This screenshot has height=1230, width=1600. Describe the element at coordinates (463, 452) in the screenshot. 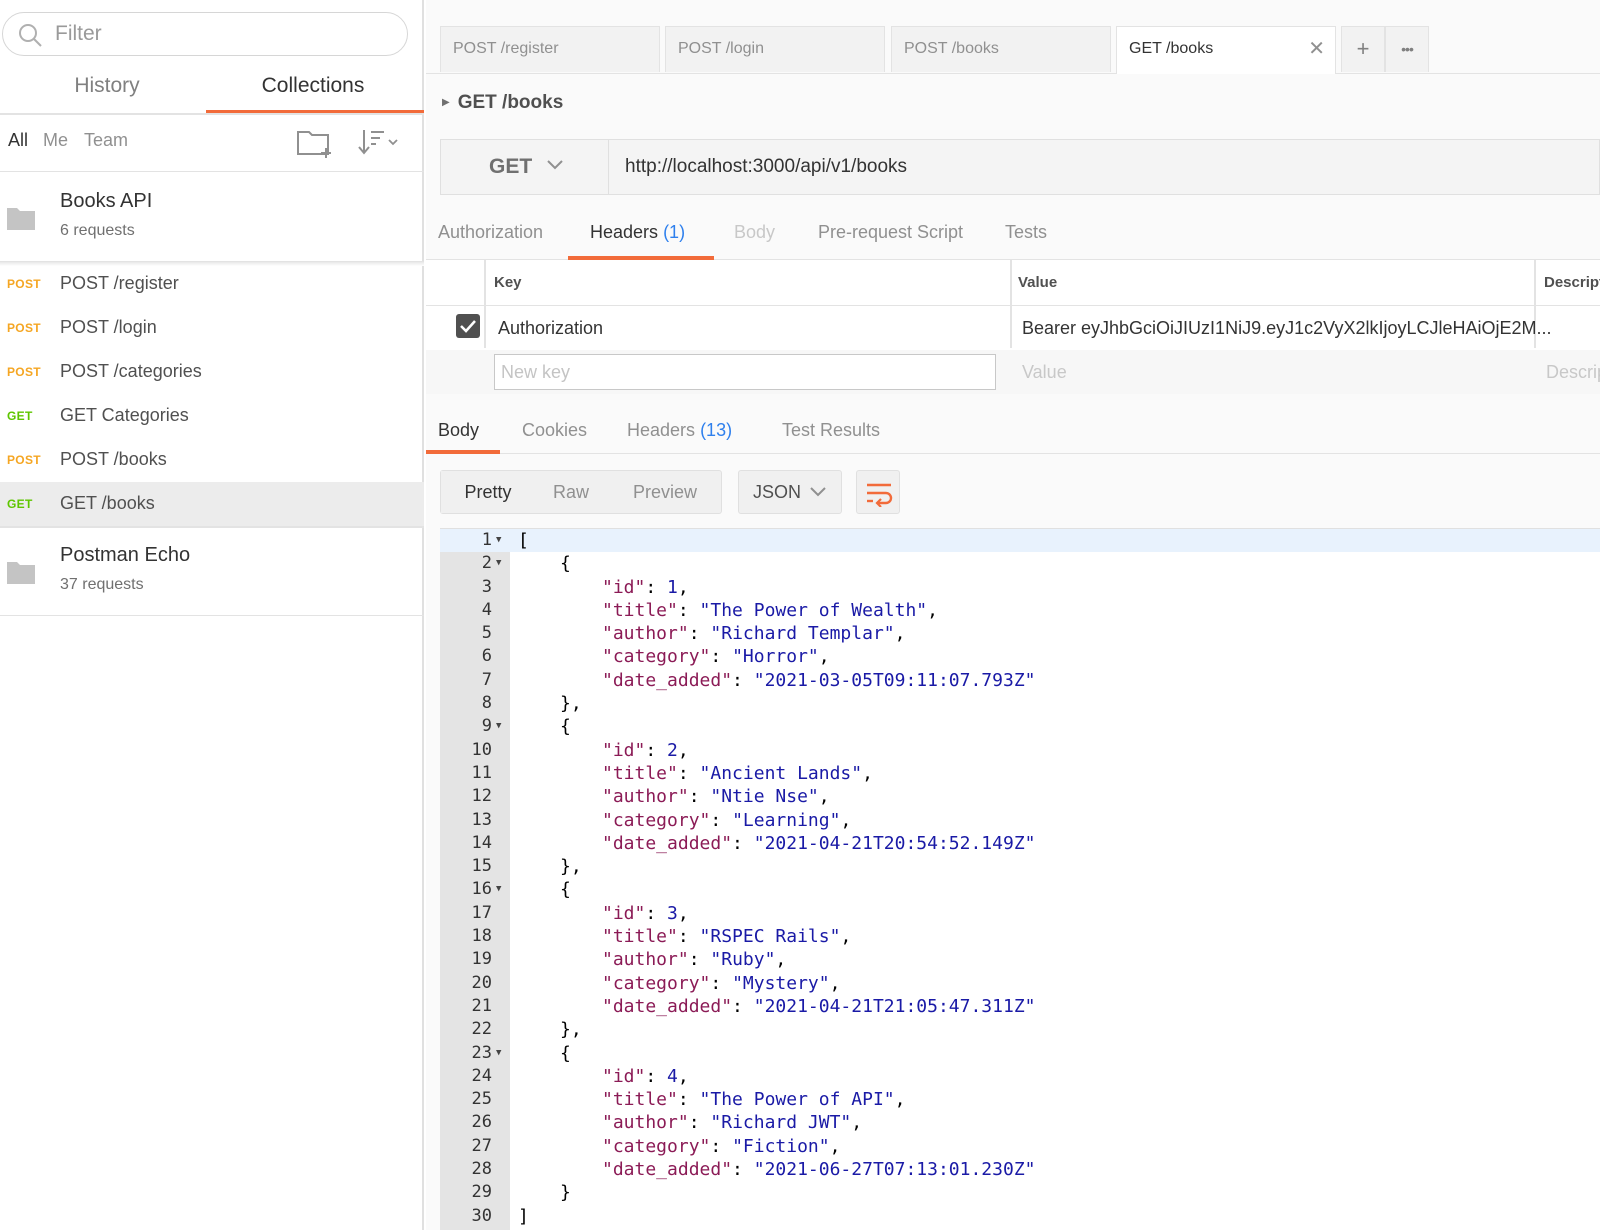

I see `active-tab-indicator` at that location.